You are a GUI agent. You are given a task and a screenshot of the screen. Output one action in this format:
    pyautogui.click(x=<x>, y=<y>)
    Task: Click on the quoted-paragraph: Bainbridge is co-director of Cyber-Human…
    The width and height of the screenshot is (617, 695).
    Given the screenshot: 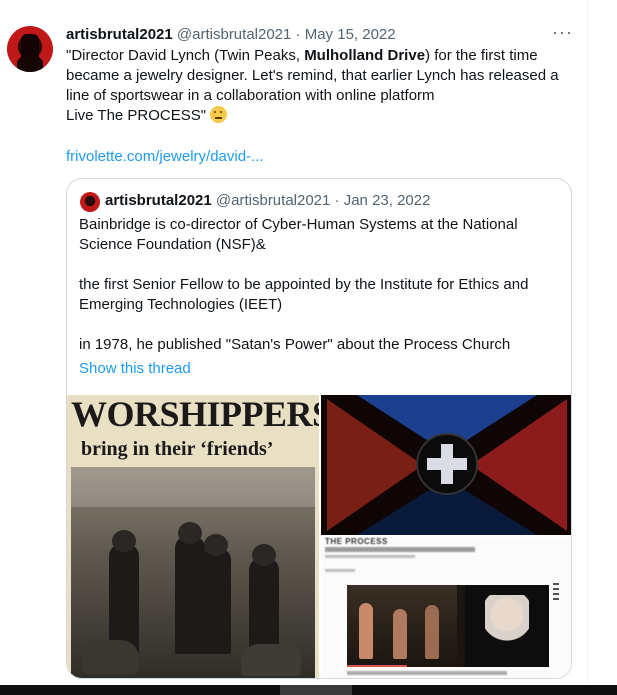 What is the action you would take?
    pyautogui.click(x=298, y=234)
    